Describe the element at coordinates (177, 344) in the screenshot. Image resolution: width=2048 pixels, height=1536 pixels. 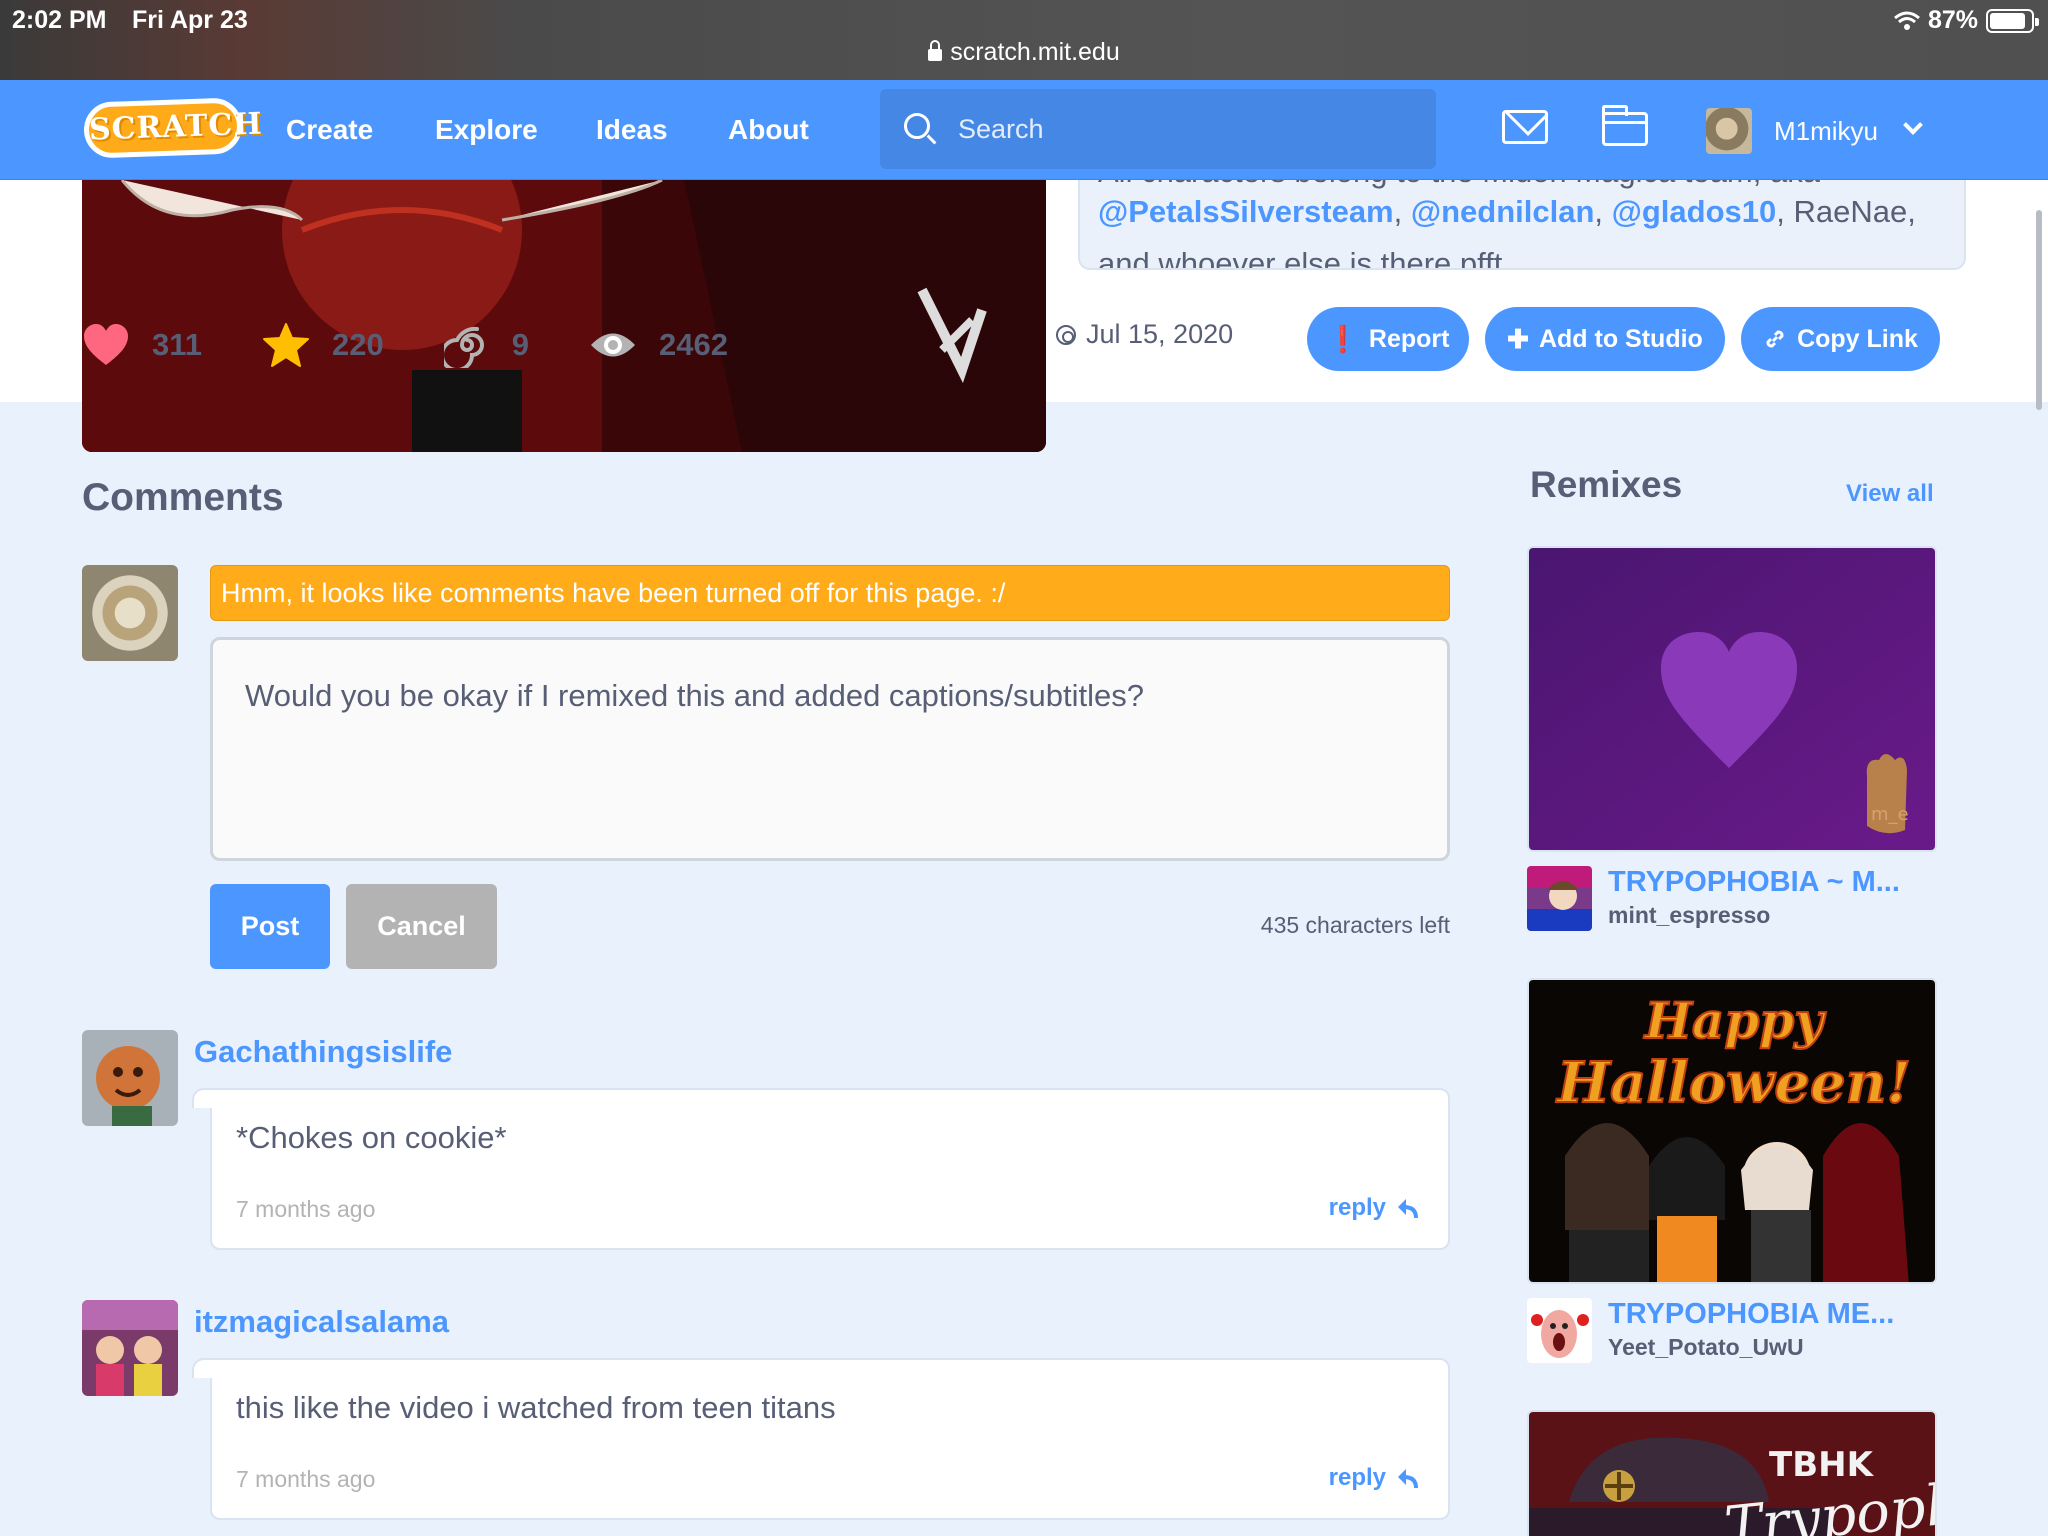
I see `love-count: 311` at that location.